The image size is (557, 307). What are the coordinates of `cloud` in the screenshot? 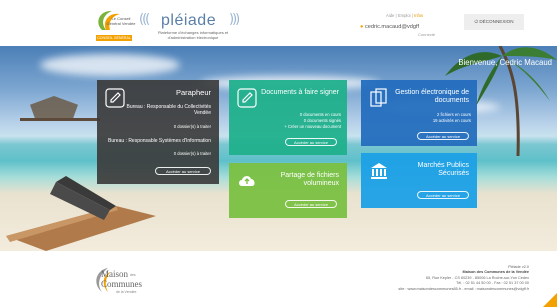 It's located at (110, 65).